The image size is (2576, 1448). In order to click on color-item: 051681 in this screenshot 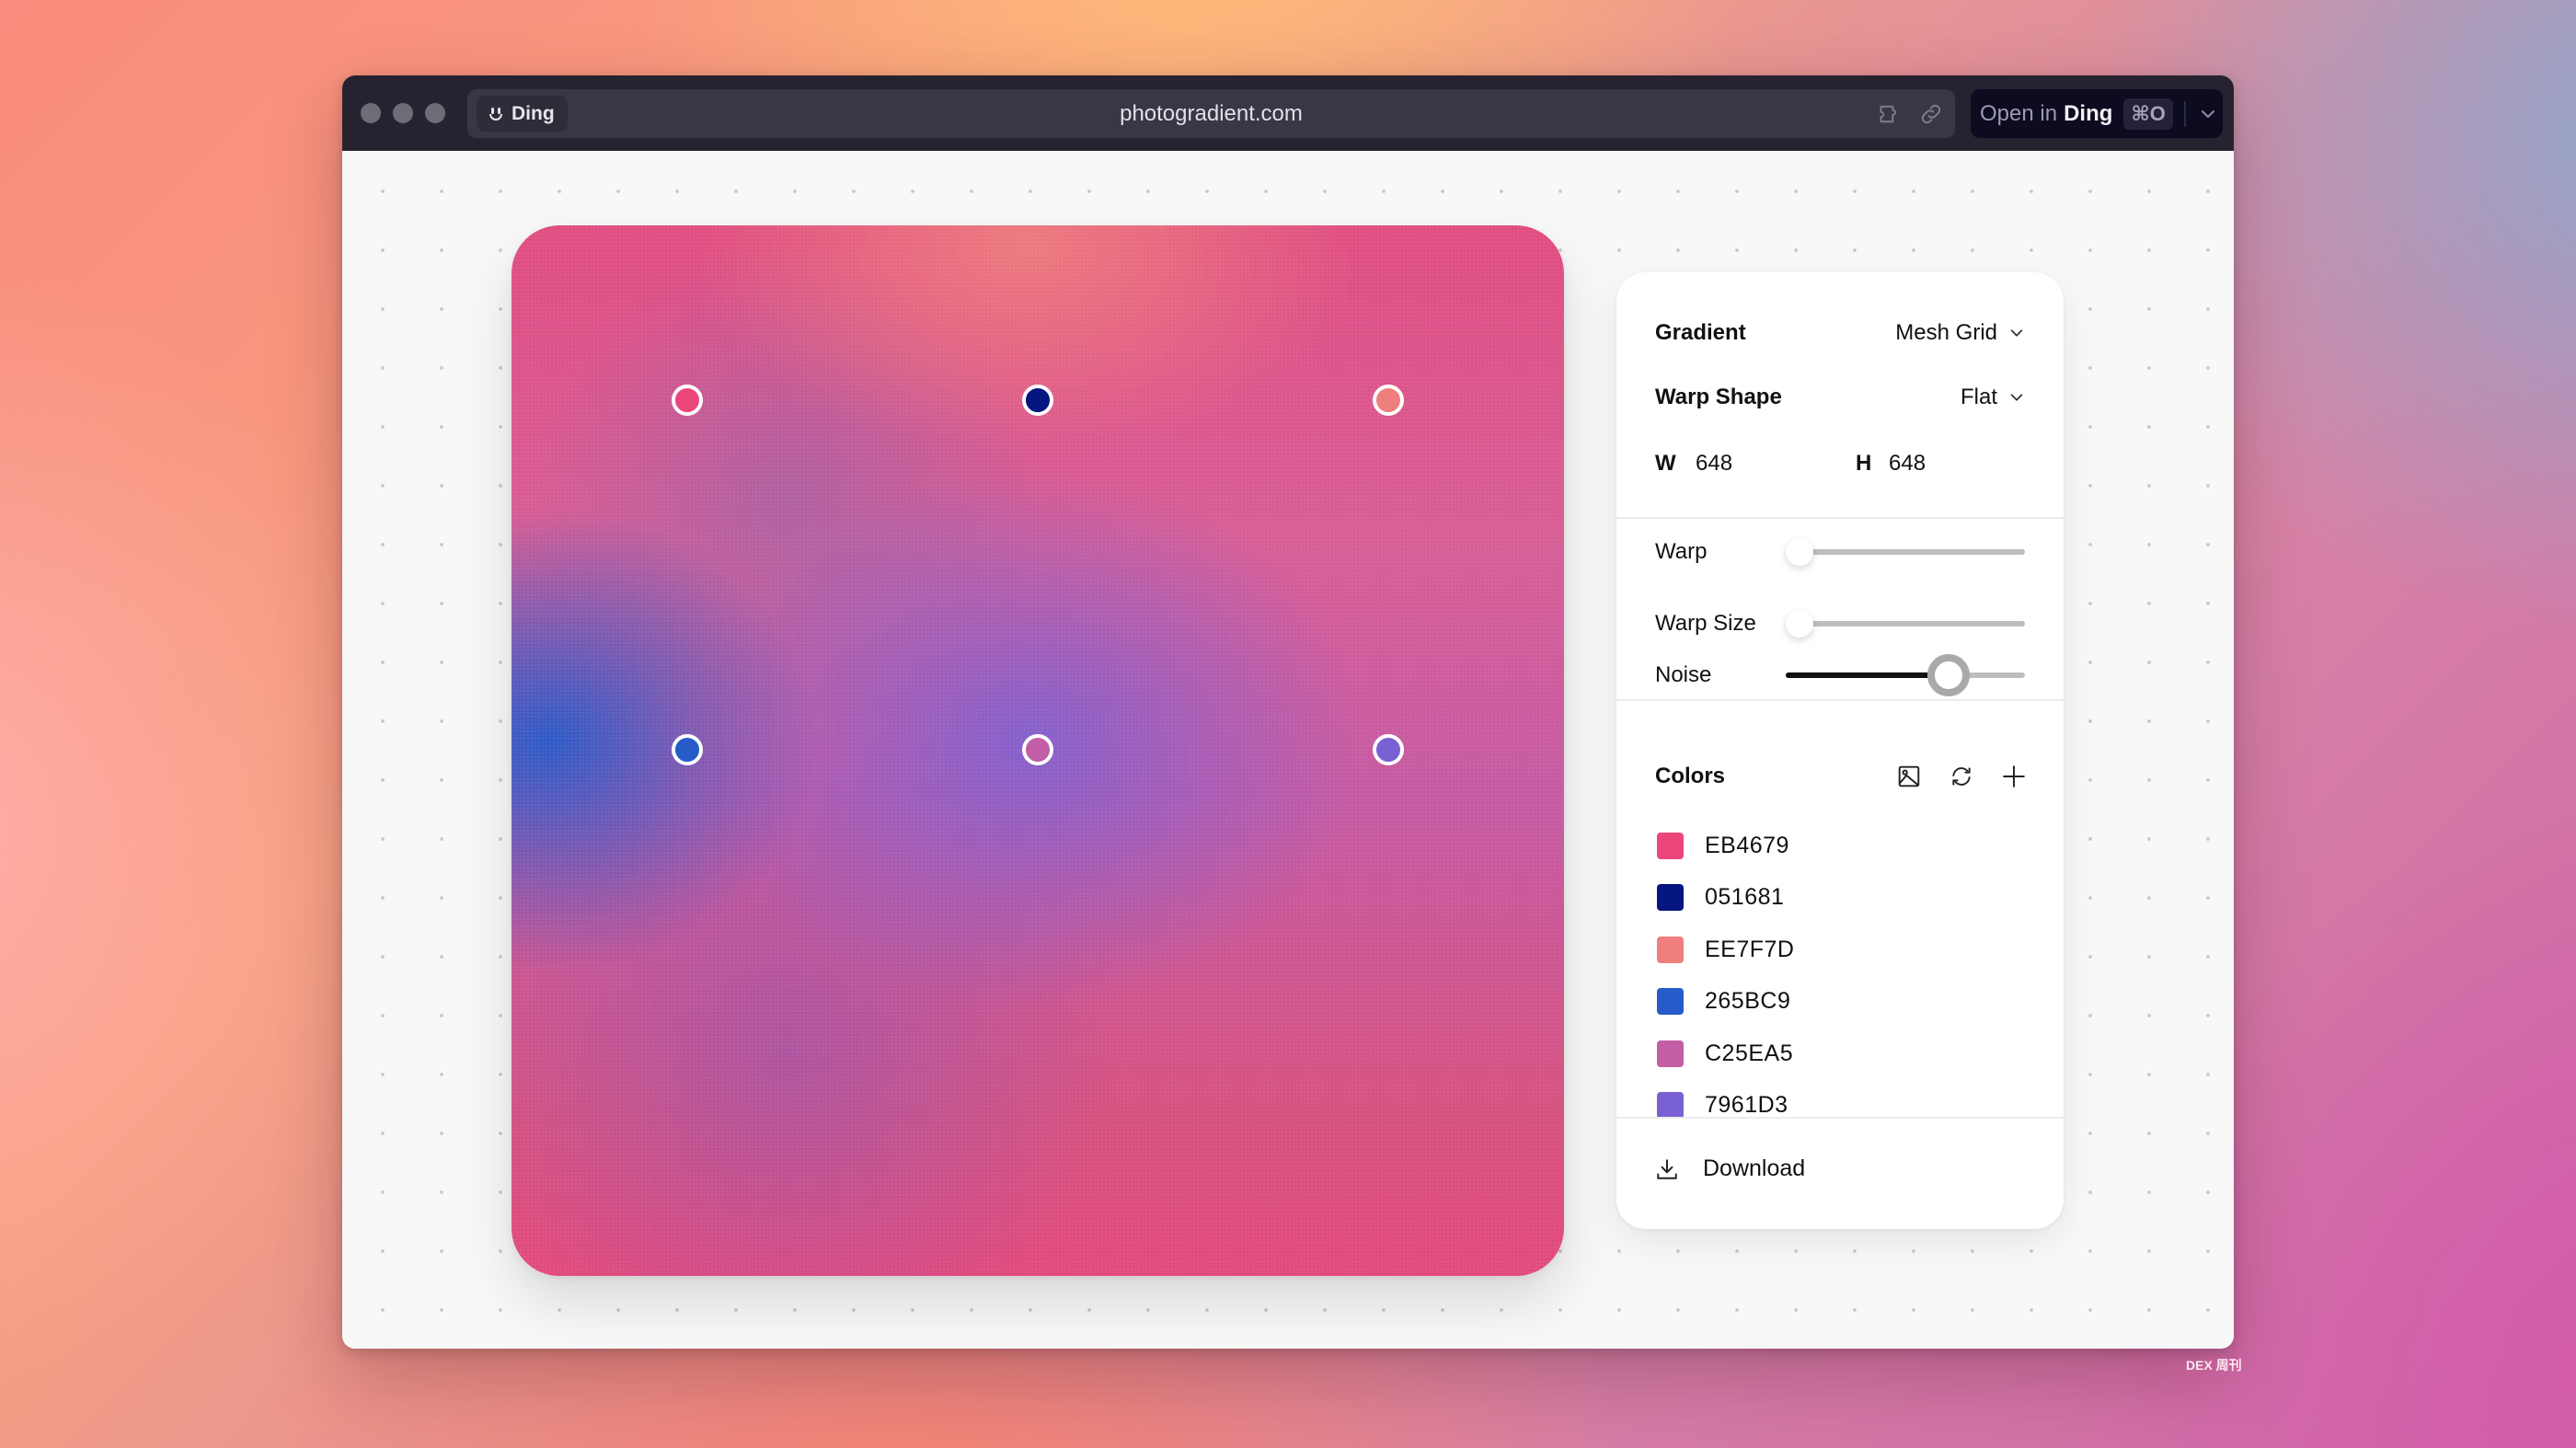, I will do `click(1724, 898)`.